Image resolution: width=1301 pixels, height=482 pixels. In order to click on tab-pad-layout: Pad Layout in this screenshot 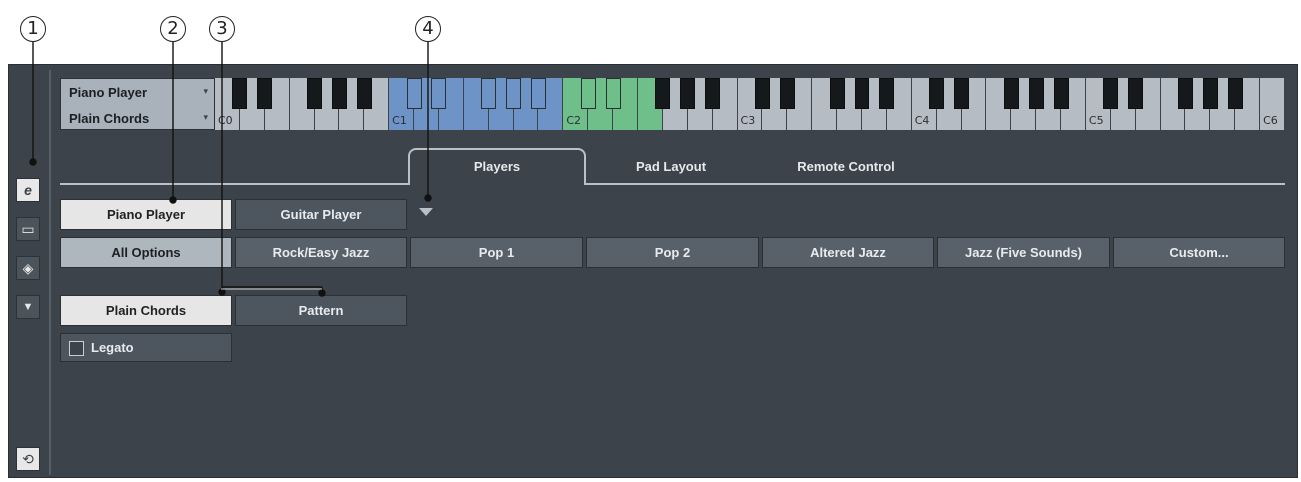, I will do `click(671, 166)`.